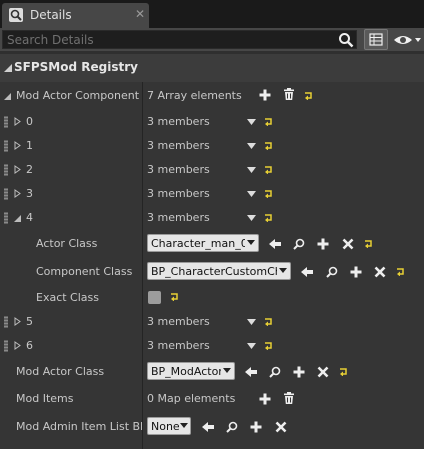  I want to click on element-index: 6, so click(29, 345).